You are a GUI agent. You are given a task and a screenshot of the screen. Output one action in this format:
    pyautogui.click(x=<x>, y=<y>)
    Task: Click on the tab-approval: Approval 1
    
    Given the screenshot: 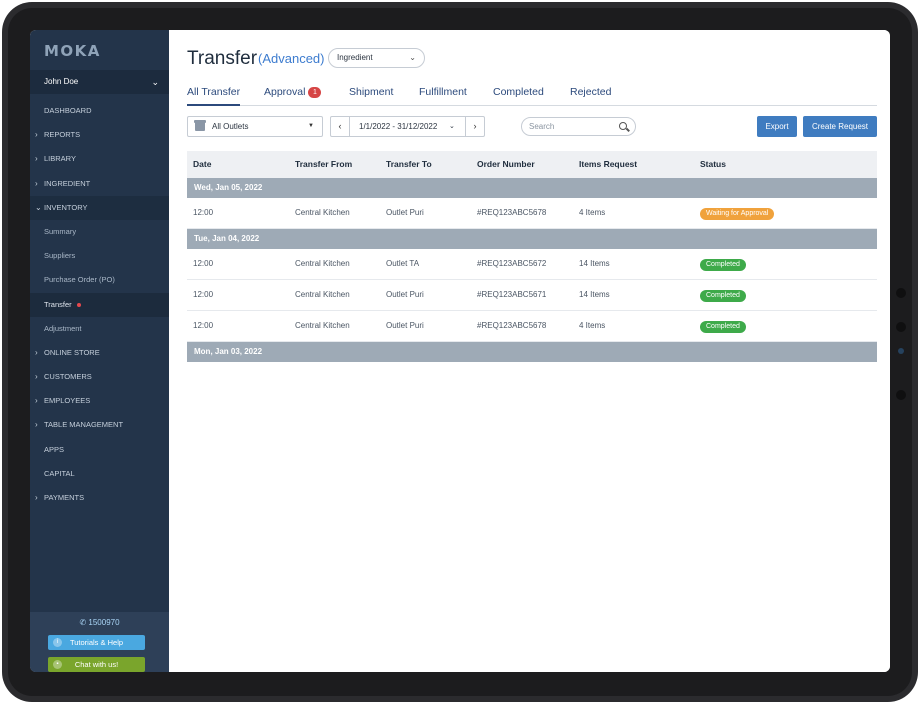 What is the action you would take?
    pyautogui.click(x=293, y=96)
    